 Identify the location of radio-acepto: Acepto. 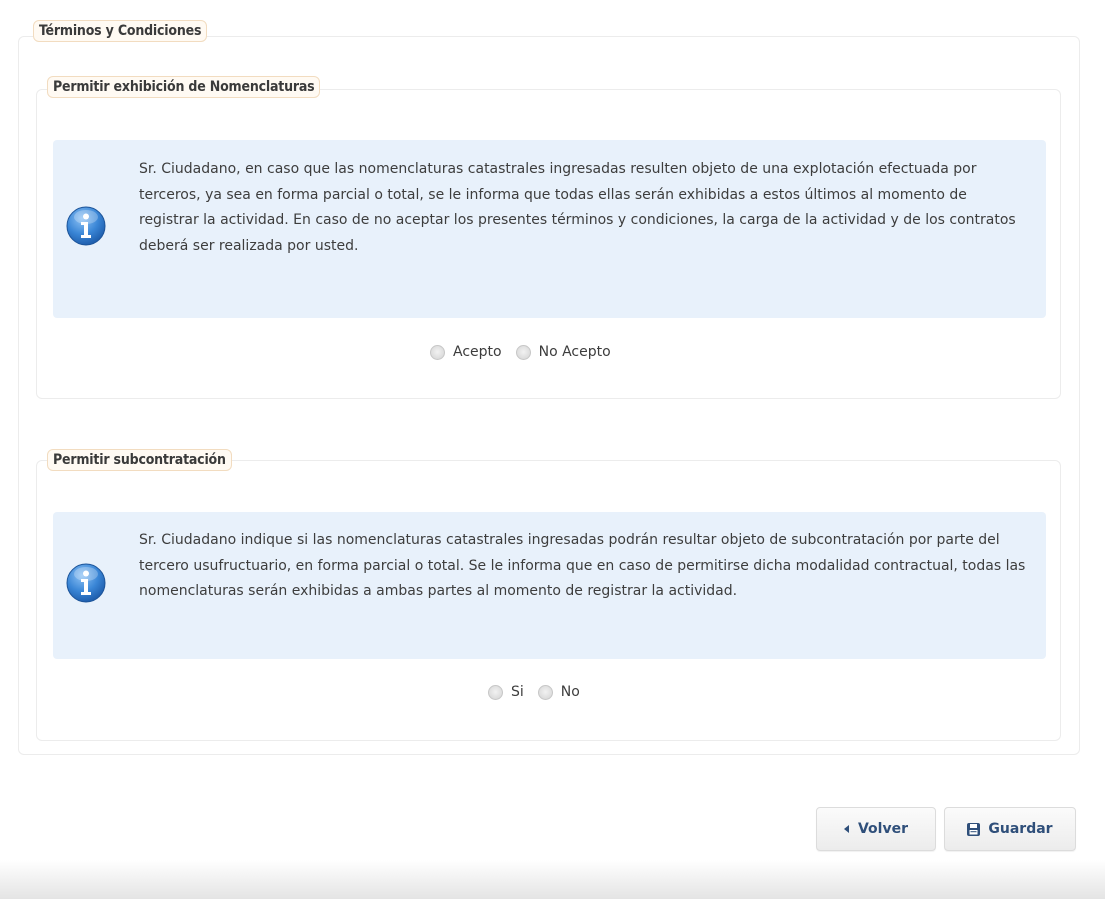
(466, 352).